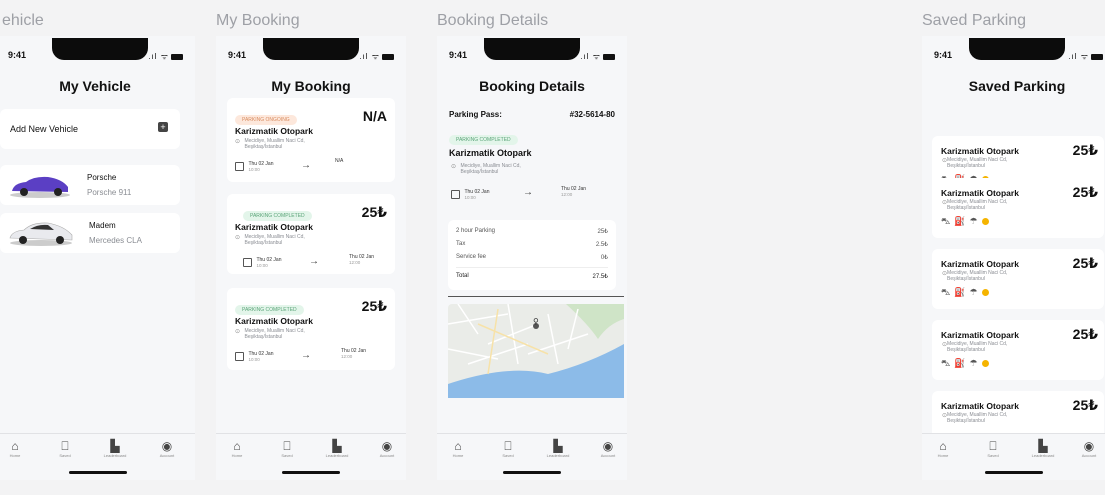 The height and width of the screenshot is (495, 1105). I want to click on booking-to: N/A, so click(339, 161).